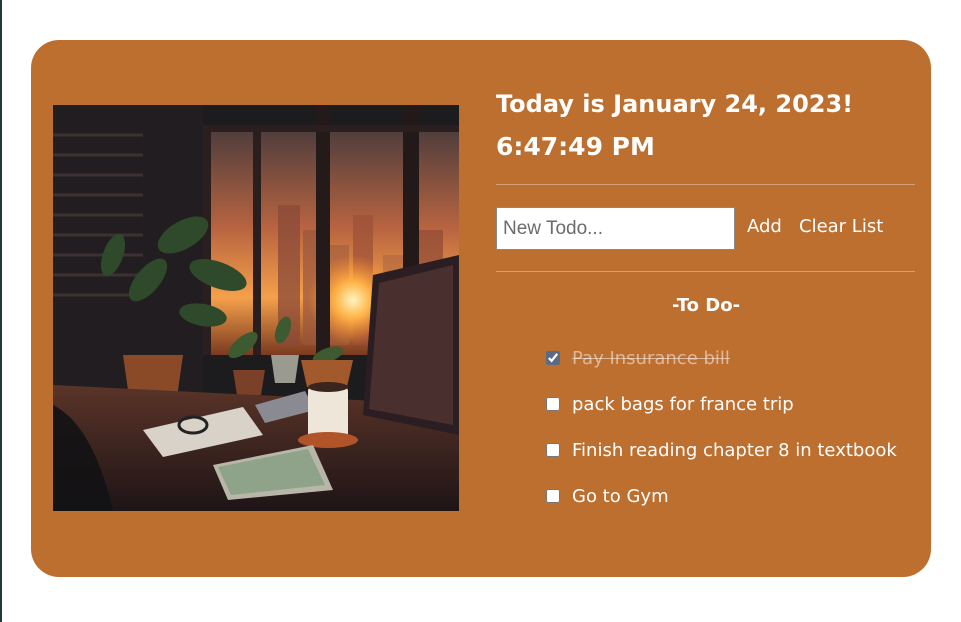  I want to click on add-button: Add, so click(764, 226).